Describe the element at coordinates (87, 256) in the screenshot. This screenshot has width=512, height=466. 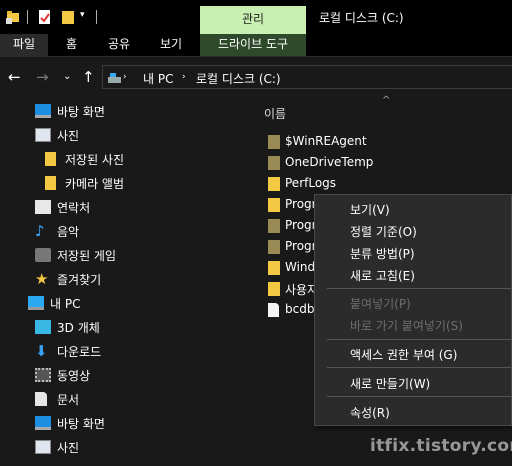
I see `nav-item-label: 저장된 게임` at that location.